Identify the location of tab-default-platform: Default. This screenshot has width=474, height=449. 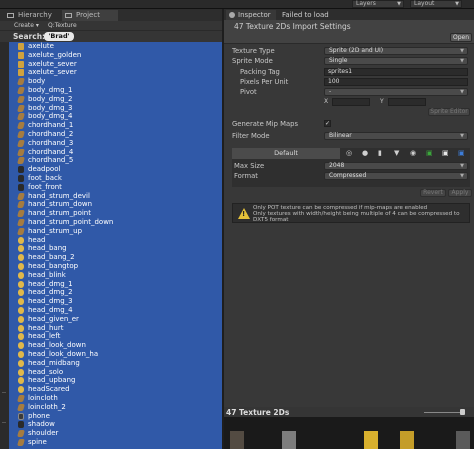
(286, 153).